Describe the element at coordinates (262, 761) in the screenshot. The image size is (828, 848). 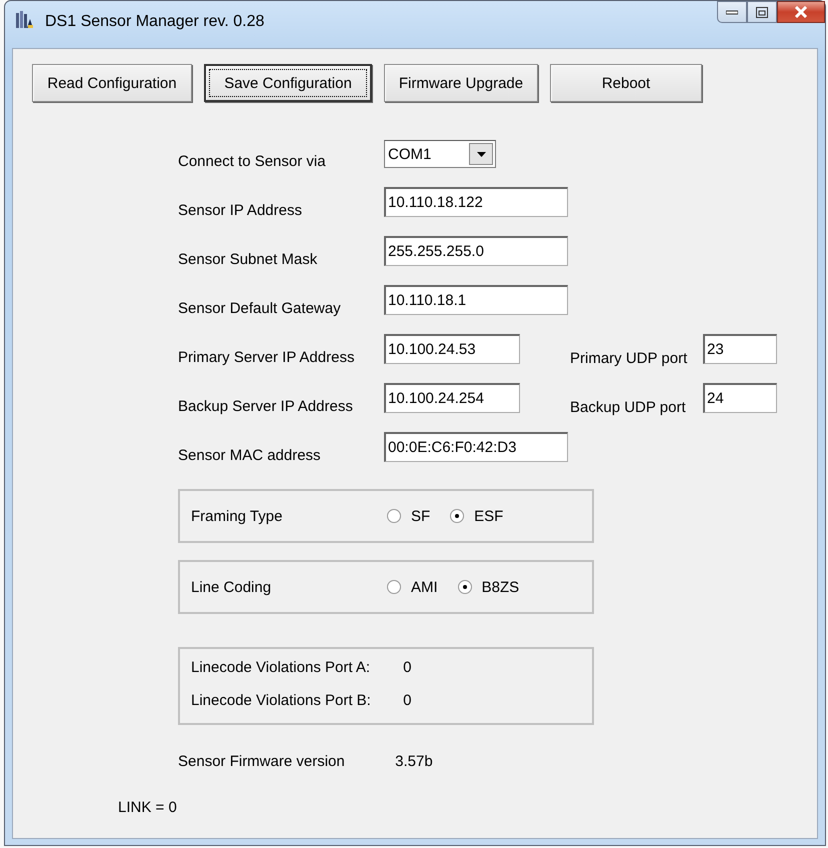
I see `firmware-label: Sensor Firmware version` at that location.